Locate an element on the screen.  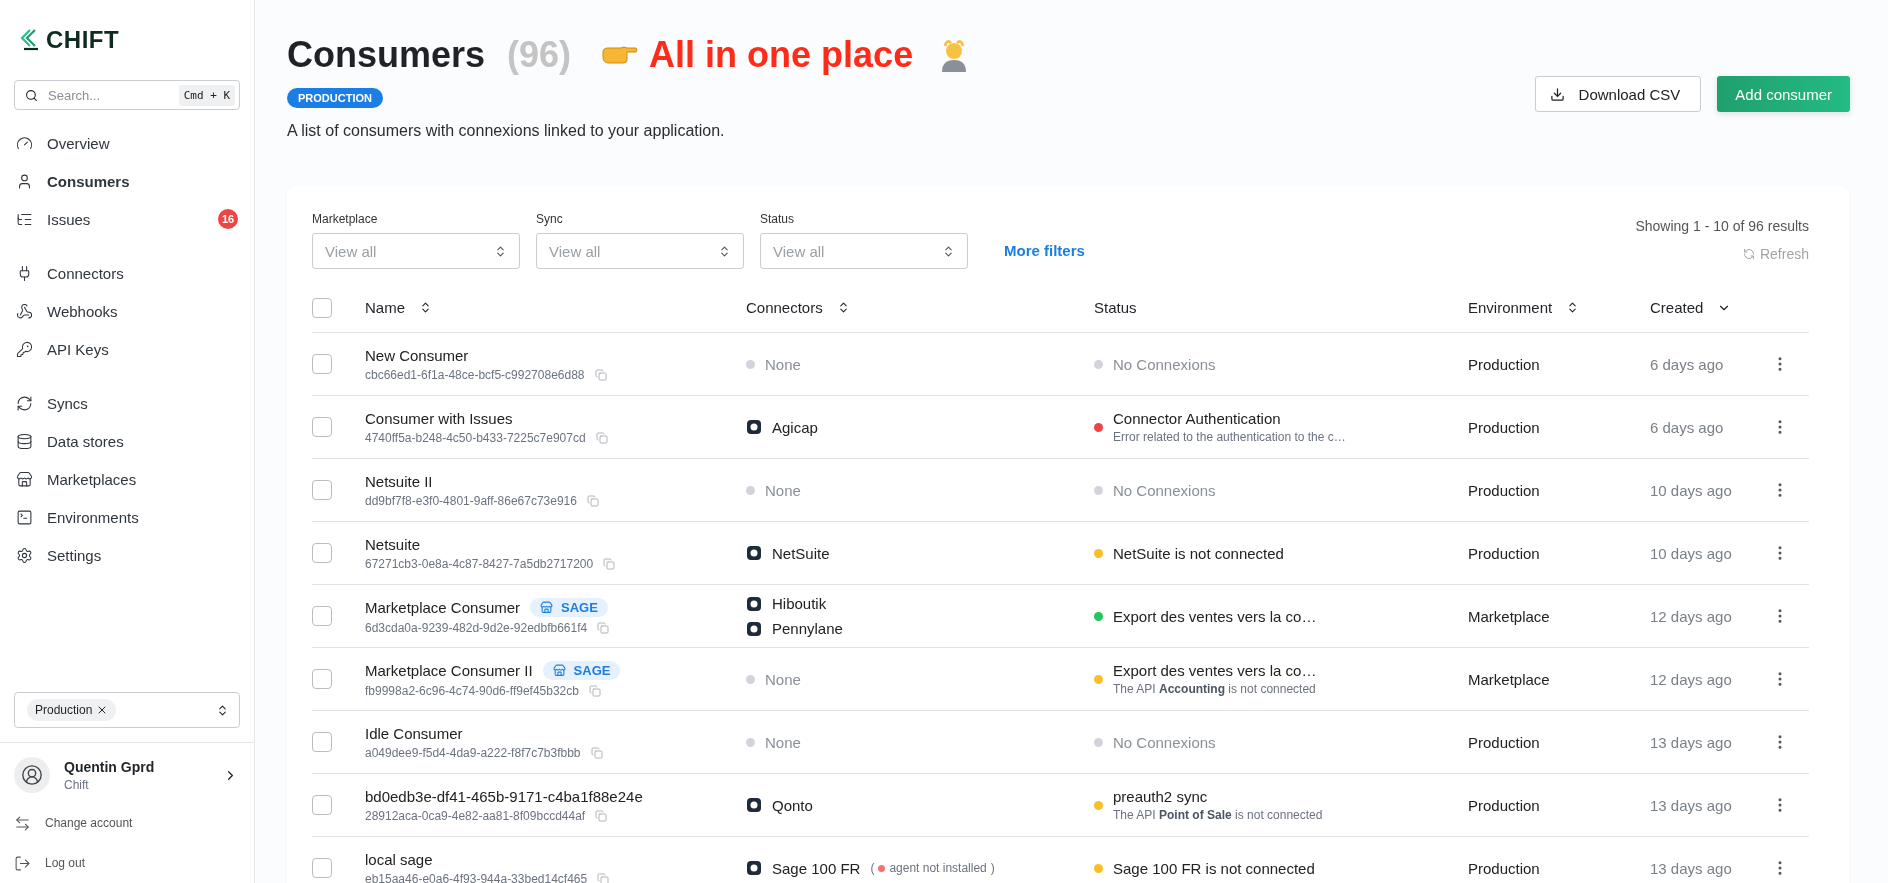
account-action: Change account is located at coordinates (127, 823).